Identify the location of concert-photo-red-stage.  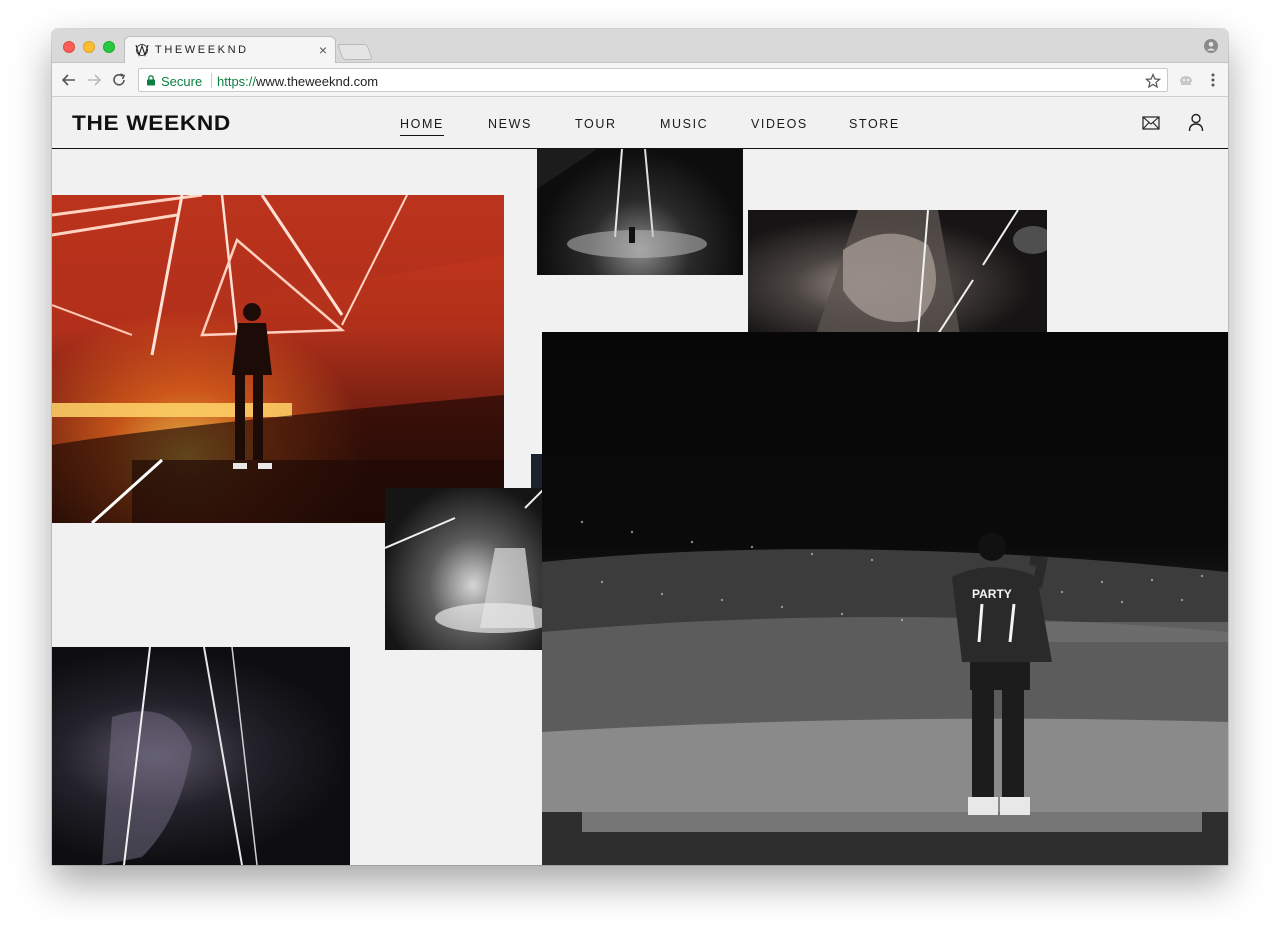
(278, 359).